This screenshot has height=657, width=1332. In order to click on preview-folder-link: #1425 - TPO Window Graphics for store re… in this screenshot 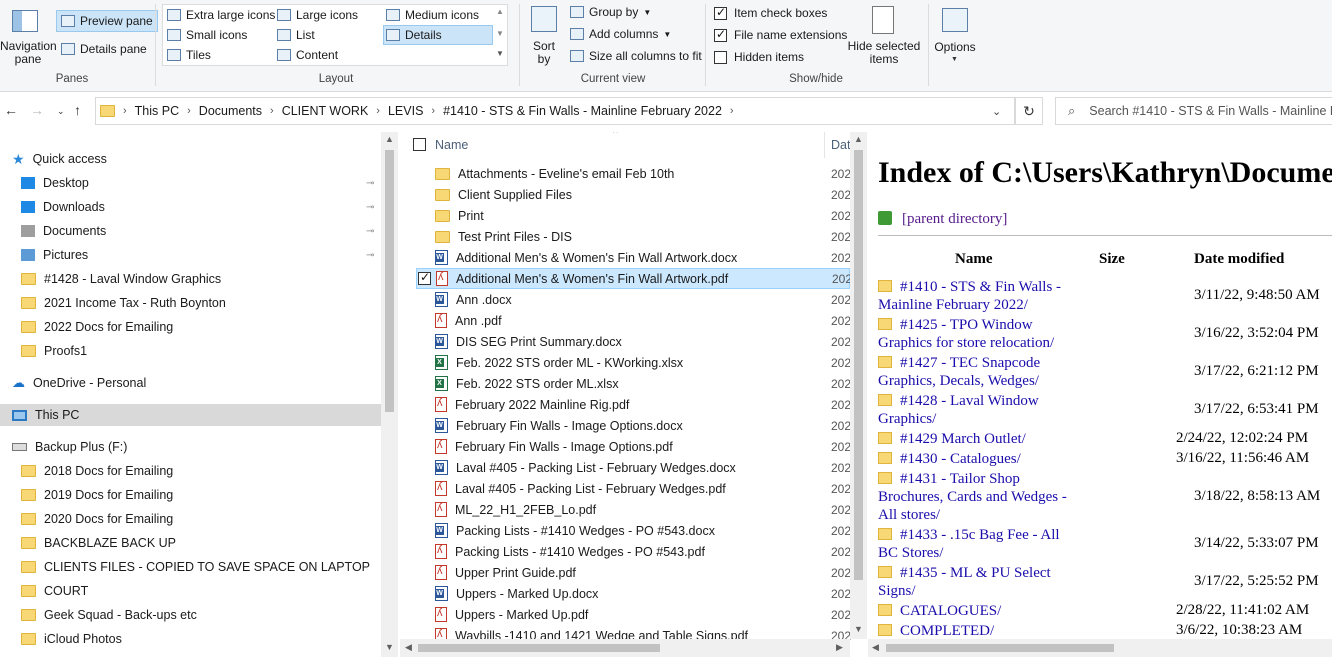, I will do `click(975, 334)`.